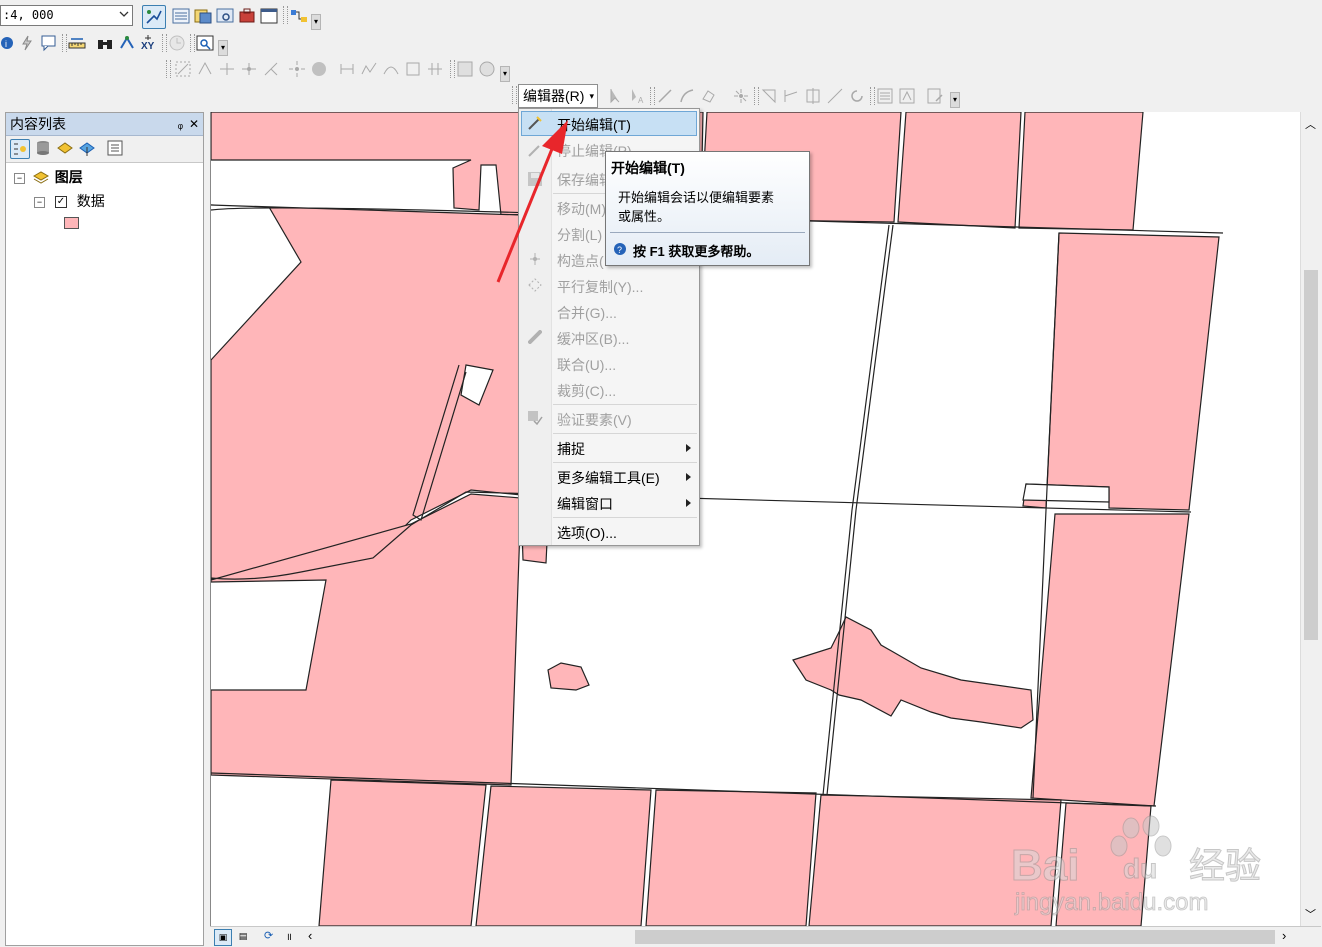 This screenshot has height=947, width=1322. Describe the element at coordinates (225, 16) in the screenshot. I see `search-window-icon` at that location.